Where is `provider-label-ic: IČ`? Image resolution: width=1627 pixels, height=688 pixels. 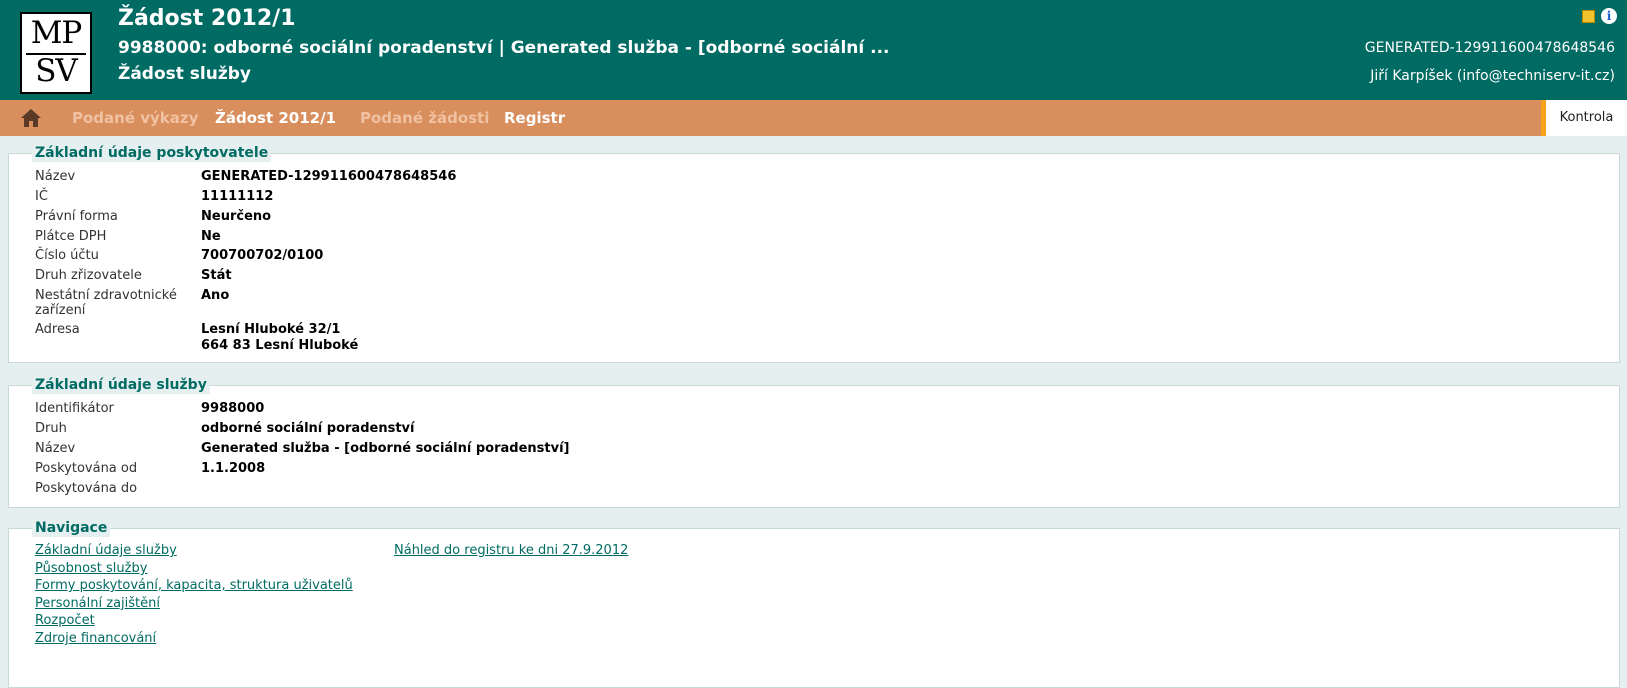
provider-label-ic: IČ is located at coordinates (41, 196).